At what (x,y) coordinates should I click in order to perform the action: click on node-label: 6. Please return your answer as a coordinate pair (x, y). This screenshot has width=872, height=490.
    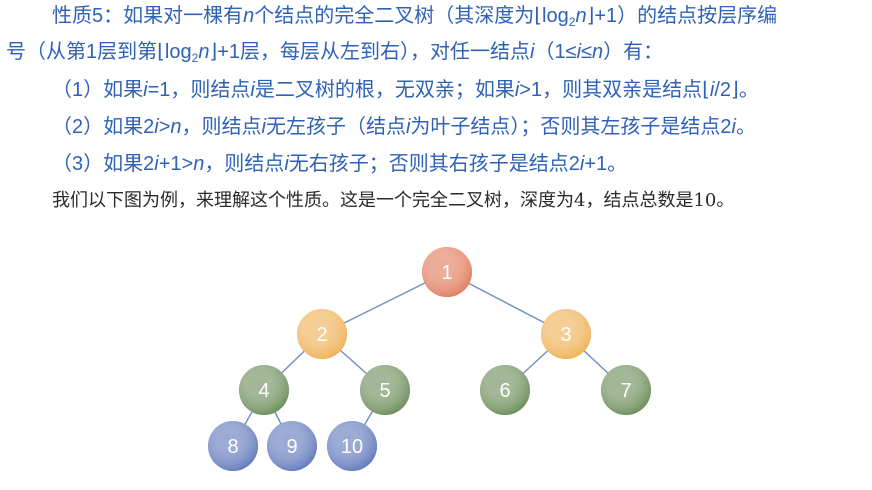
    Looking at the image, I should click on (504, 391).